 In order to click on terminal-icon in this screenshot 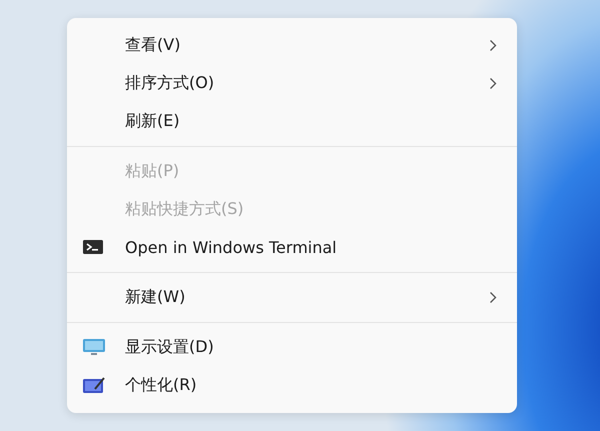, I will do `click(93, 247)`.